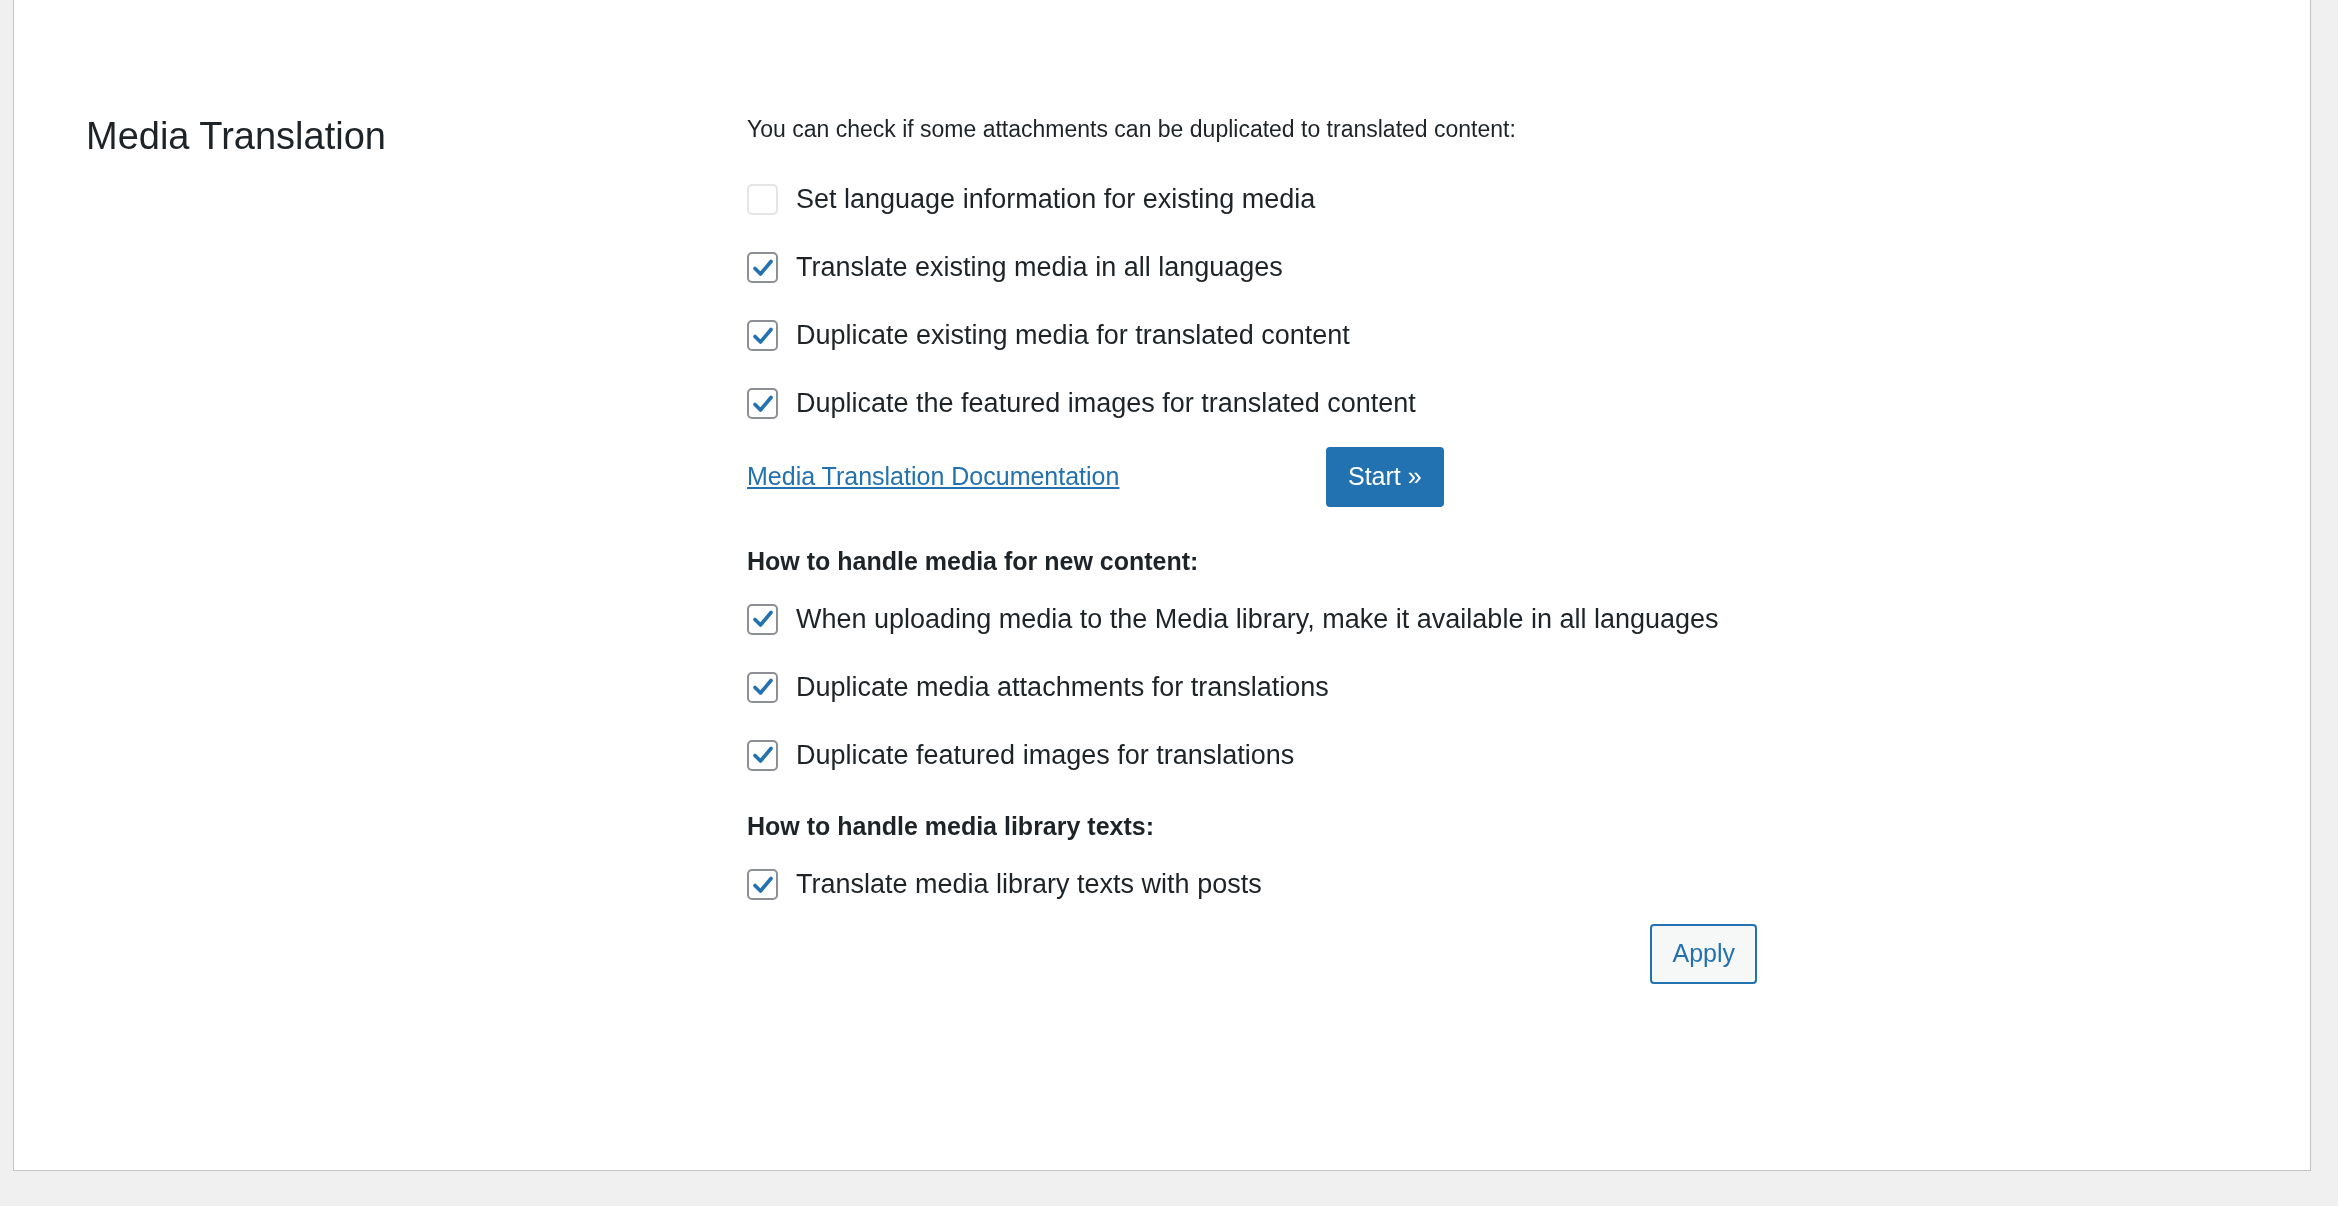 The width and height of the screenshot is (2338, 1206). What do you see at coordinates (236, 136) in the screenshot?
I see `section-title: Media Translation` at bounding box center [236, 136].